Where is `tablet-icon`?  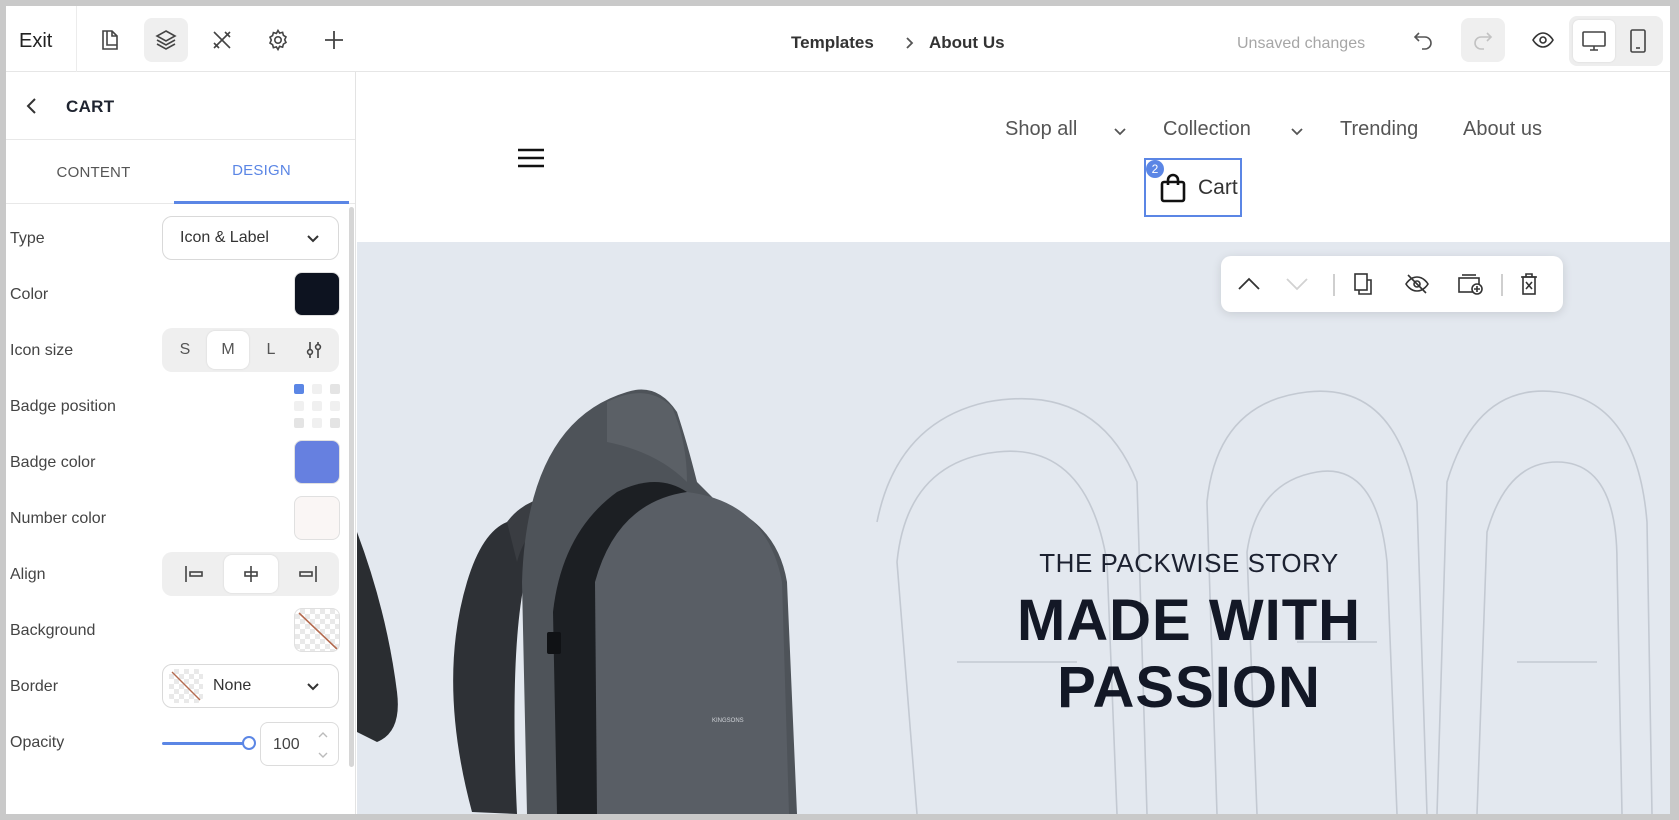 tablet-icon is located at coordinates (1638, 41).